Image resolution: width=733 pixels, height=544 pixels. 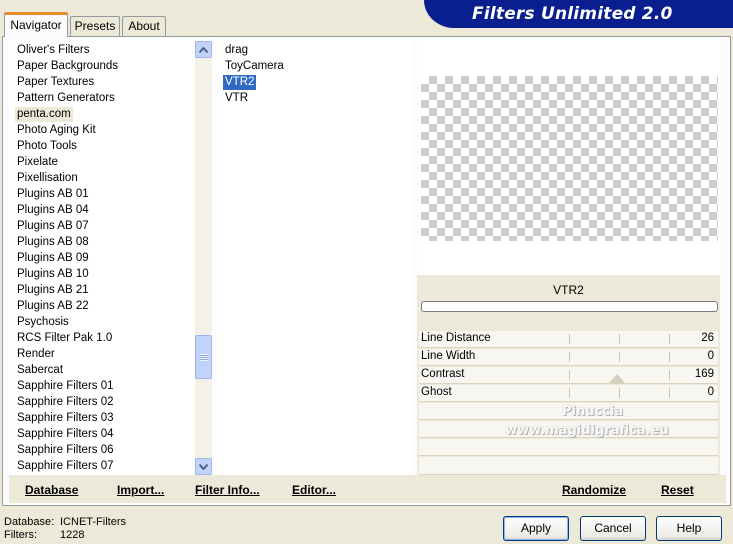 I want to click on category-item: penta.com, so click(x=44, y=114).